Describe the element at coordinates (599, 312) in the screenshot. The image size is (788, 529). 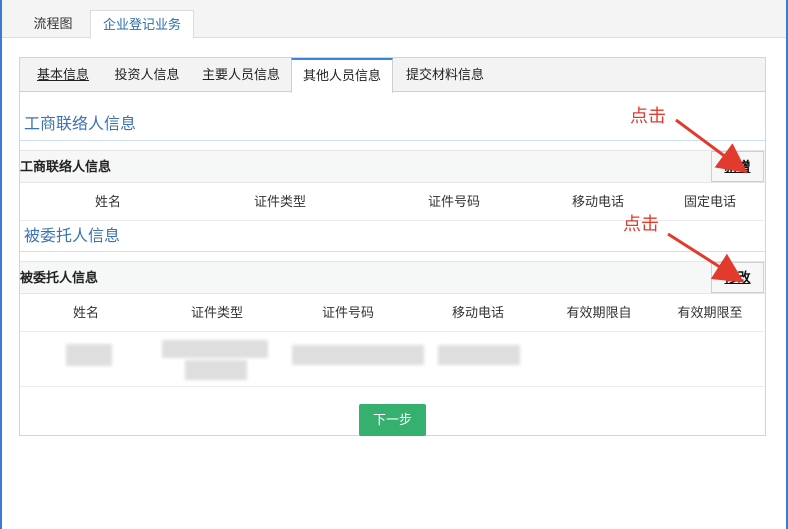
I see `column-valid-from: 有效期限自` at that location.